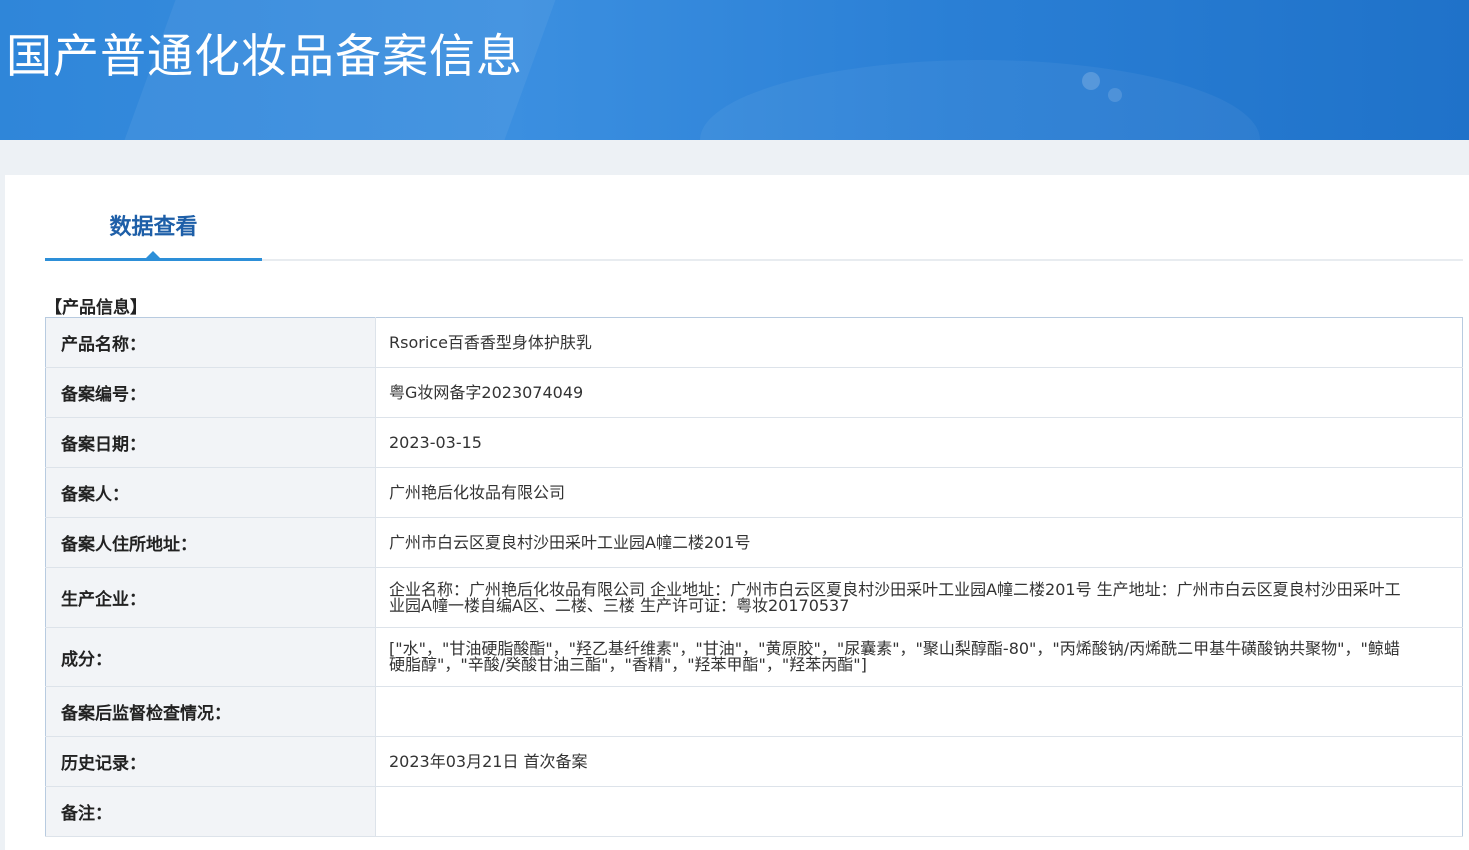  I want to click on field-value: 广州艳后化妆品有限公司, so click(919, 492).